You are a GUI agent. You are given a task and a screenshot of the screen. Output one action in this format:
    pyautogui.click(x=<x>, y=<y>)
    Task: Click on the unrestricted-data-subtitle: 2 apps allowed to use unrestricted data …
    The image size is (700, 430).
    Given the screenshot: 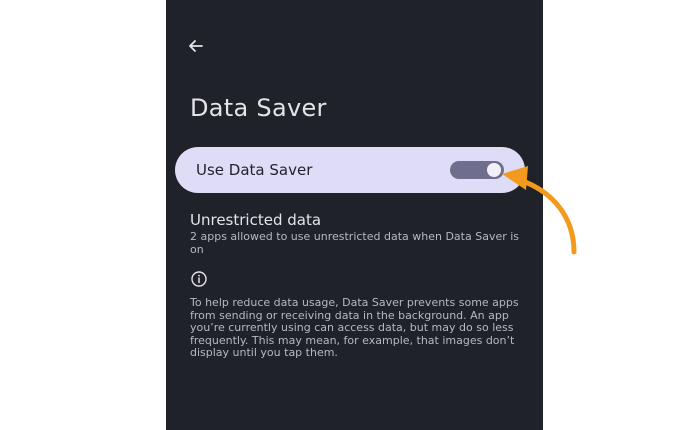 What is the action you would take?
    pyautogui.click(x=355, y=243)
    